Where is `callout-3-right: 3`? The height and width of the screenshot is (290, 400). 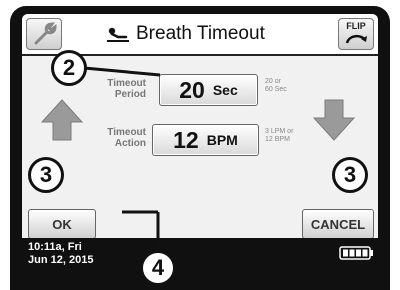 callout-3-right: 3 is located at coordinates (350, 175).